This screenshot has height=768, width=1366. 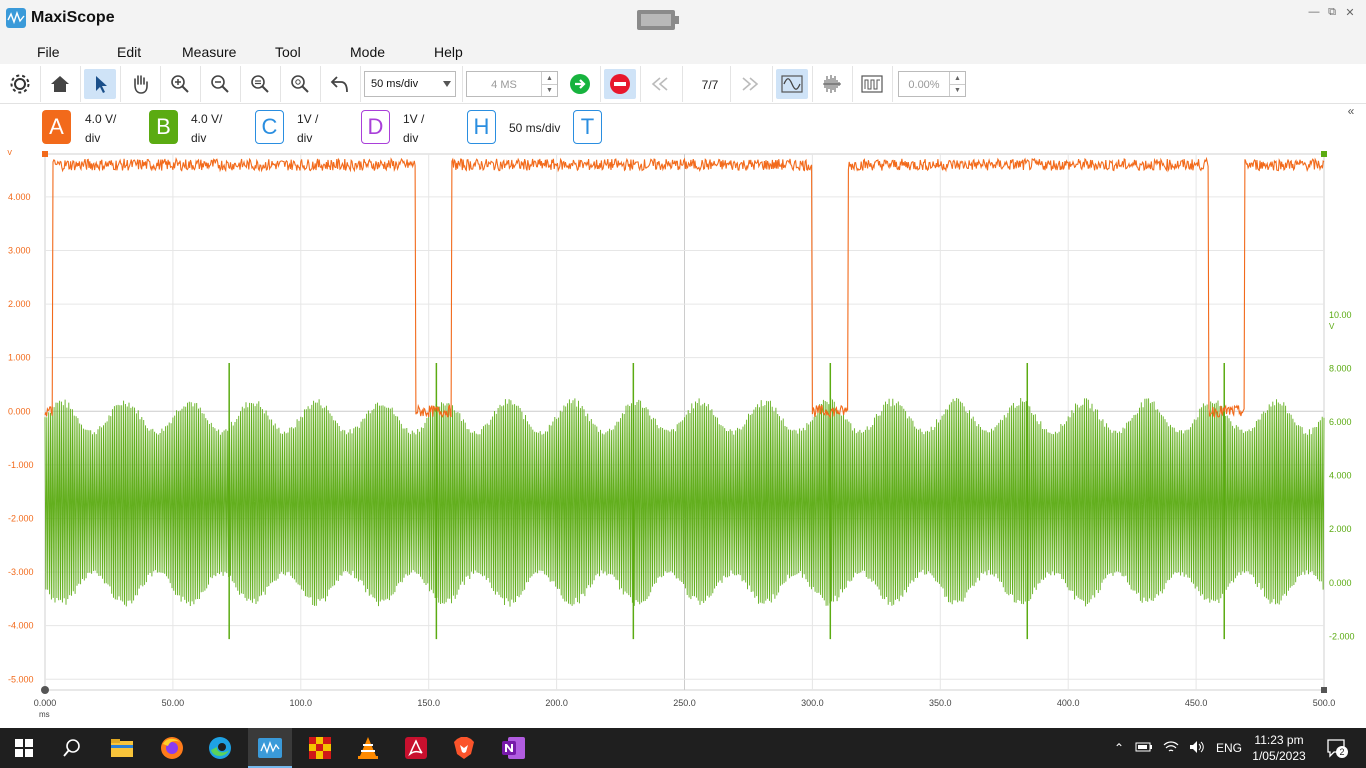 I want to click on x-tick-label: 200.0, so click(x=556, y=703).